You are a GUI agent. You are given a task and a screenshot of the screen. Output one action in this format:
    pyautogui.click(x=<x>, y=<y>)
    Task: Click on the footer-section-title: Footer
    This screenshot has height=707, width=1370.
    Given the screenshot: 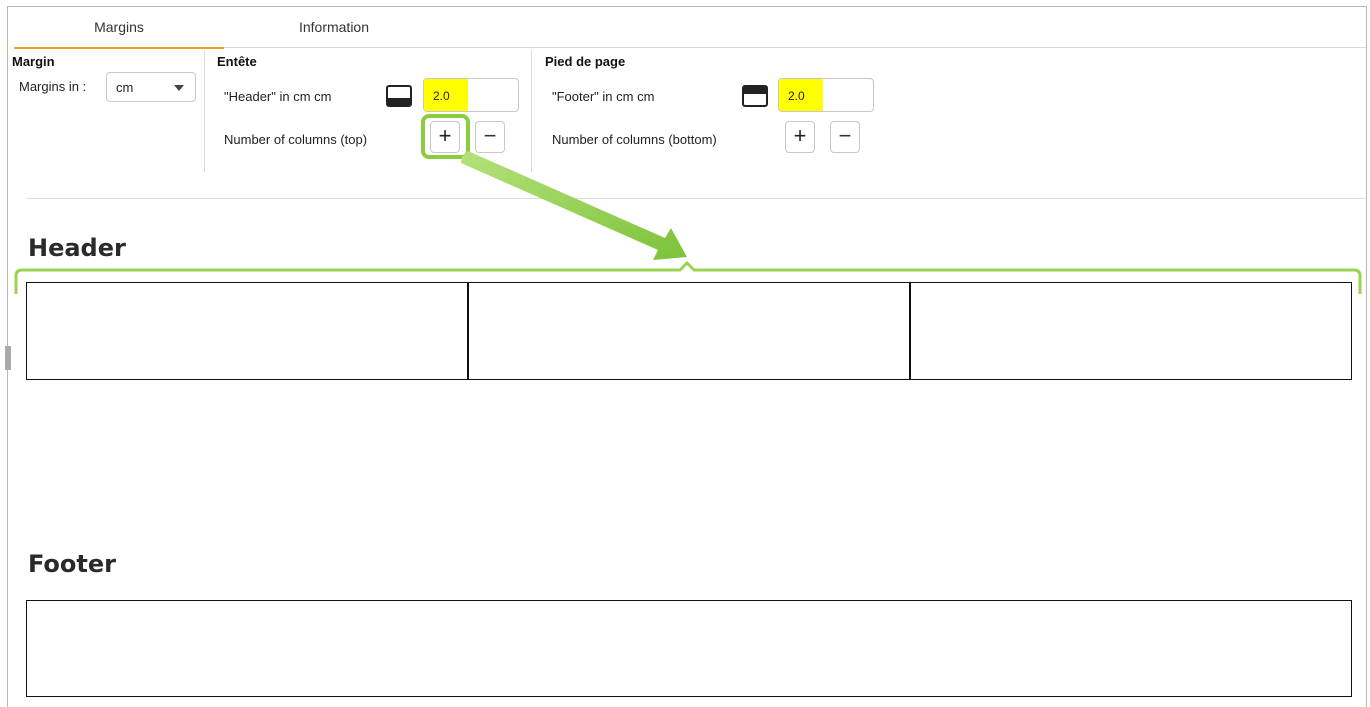 What is the action you would take?
    pyautogui.click(x=72, y=564)
    